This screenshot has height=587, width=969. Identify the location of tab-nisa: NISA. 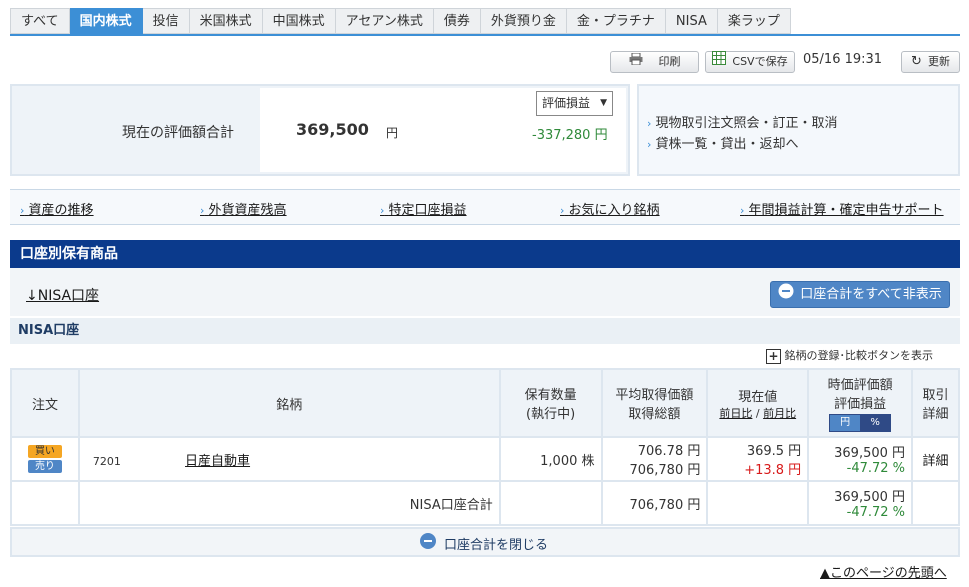
(691, 21).